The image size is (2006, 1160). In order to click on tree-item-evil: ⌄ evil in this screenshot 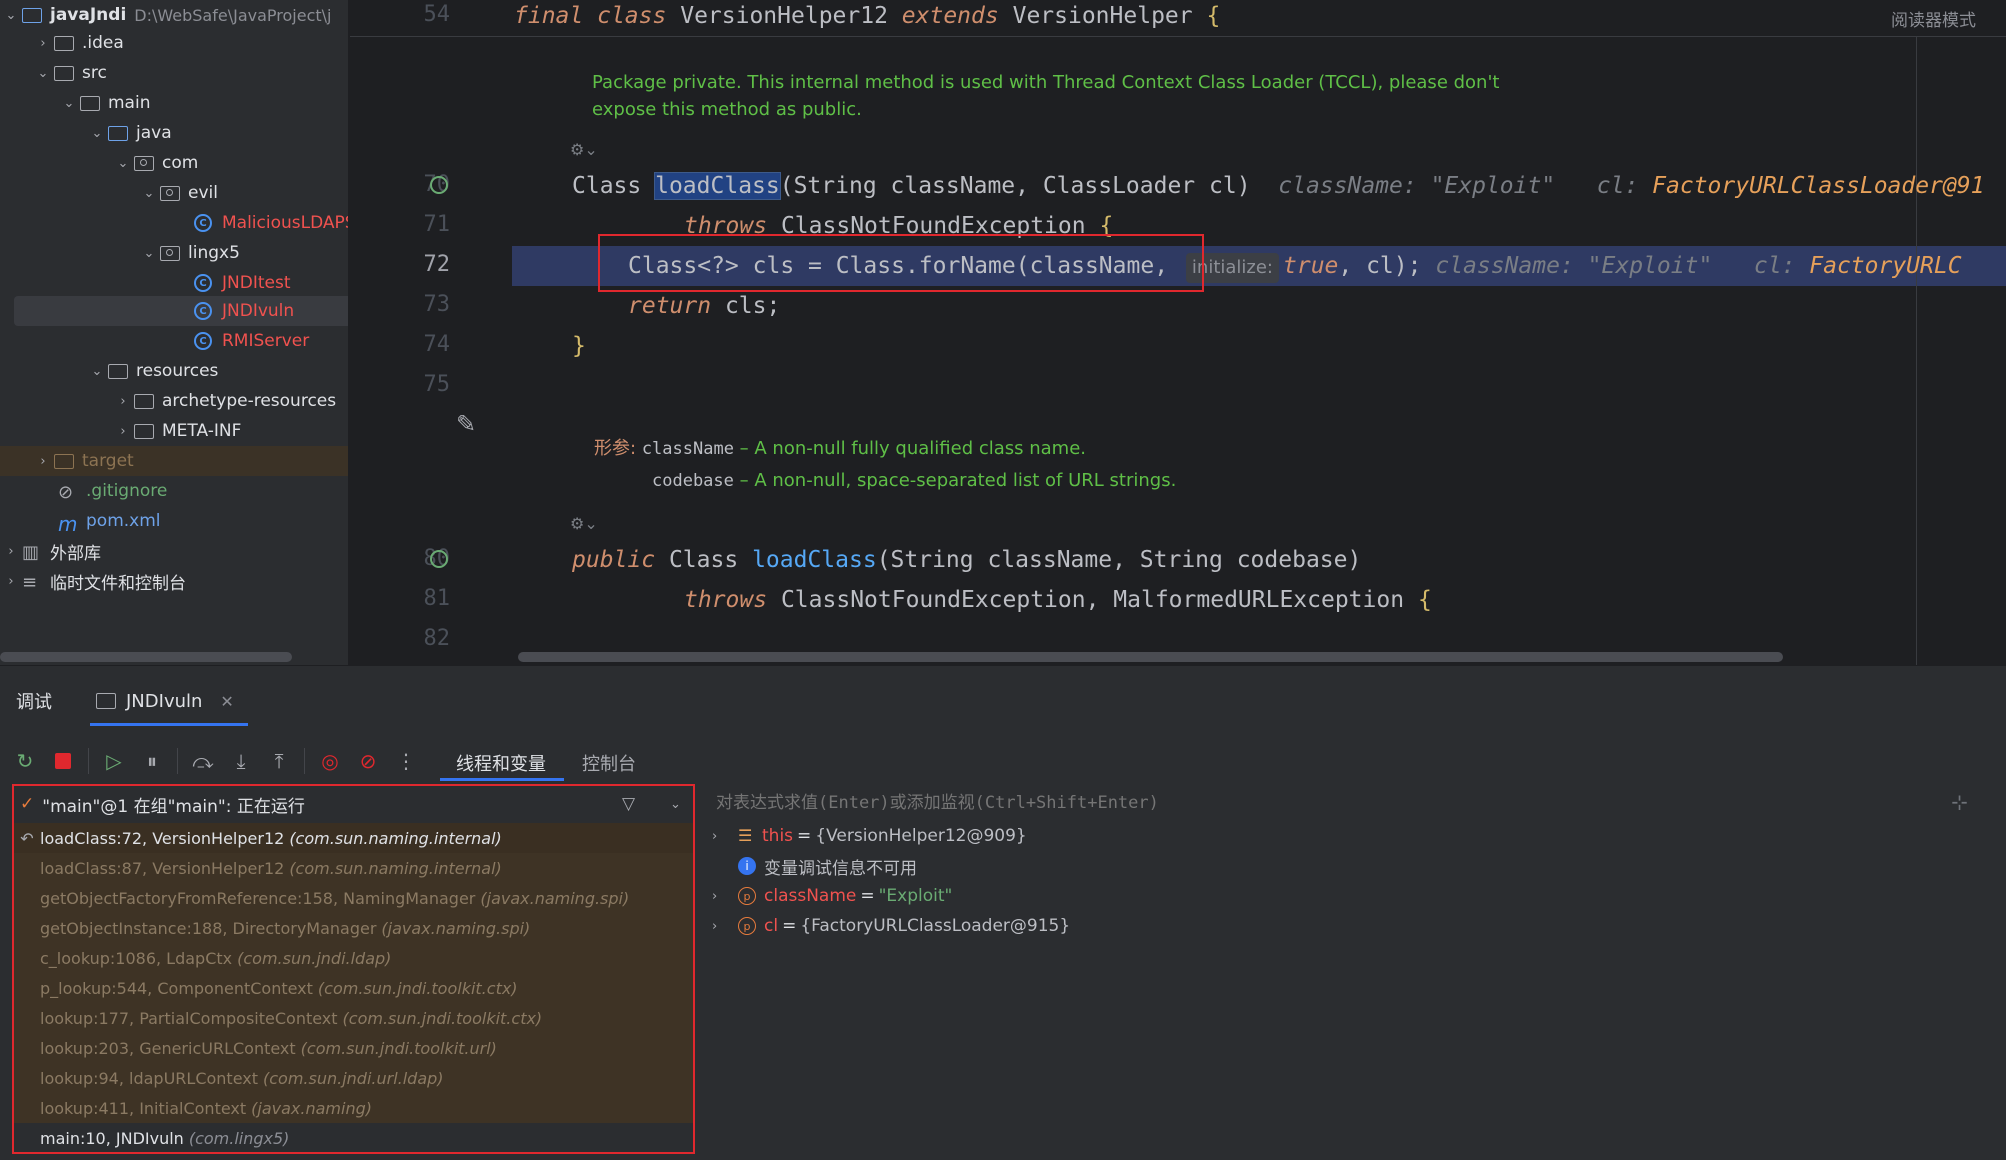, I will do `click(174, 193)`.